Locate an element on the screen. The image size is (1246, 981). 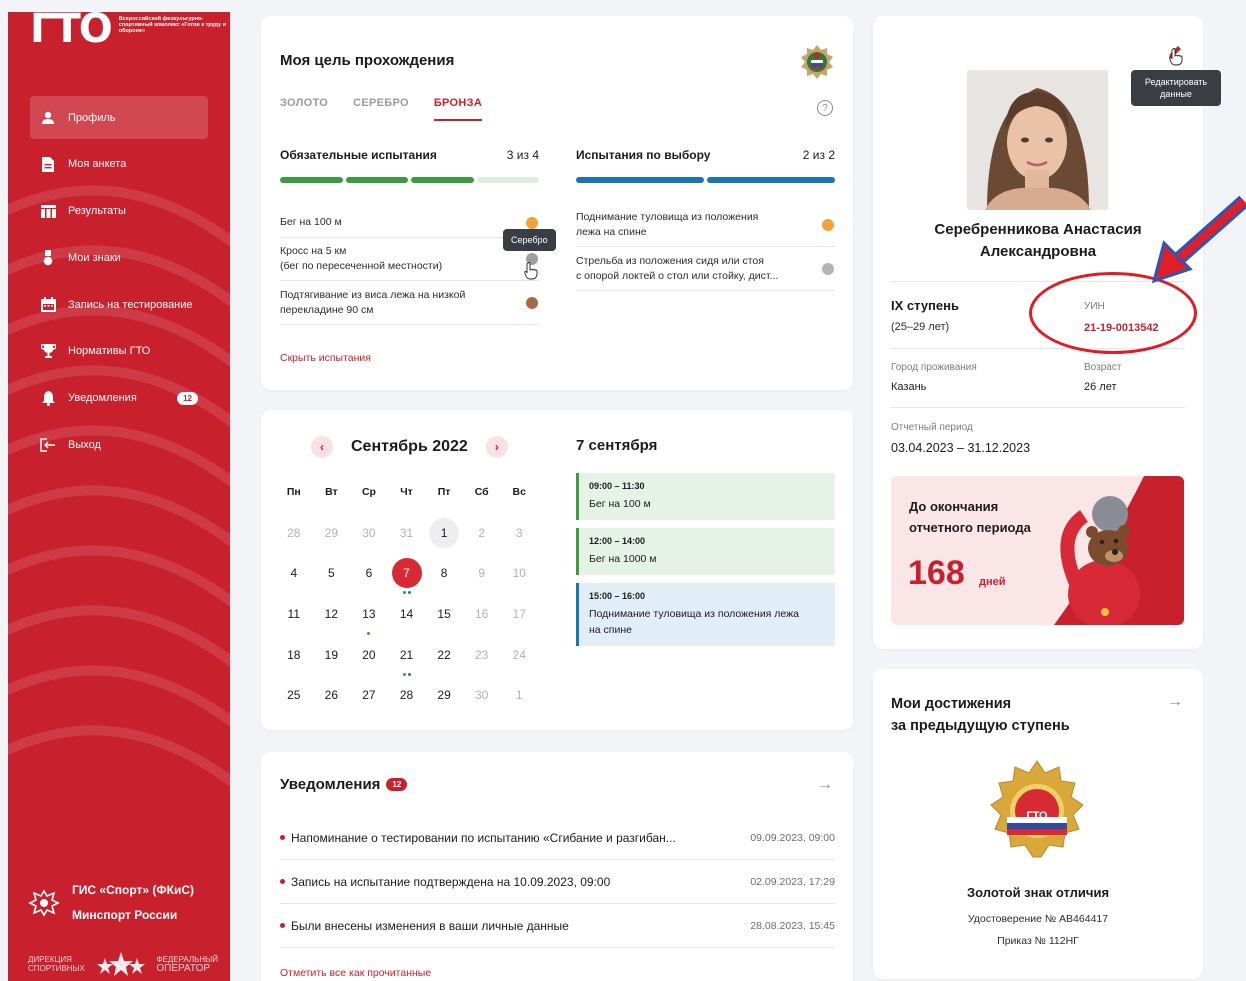
calendar-day: 11 is located at coordinates (294, 614).